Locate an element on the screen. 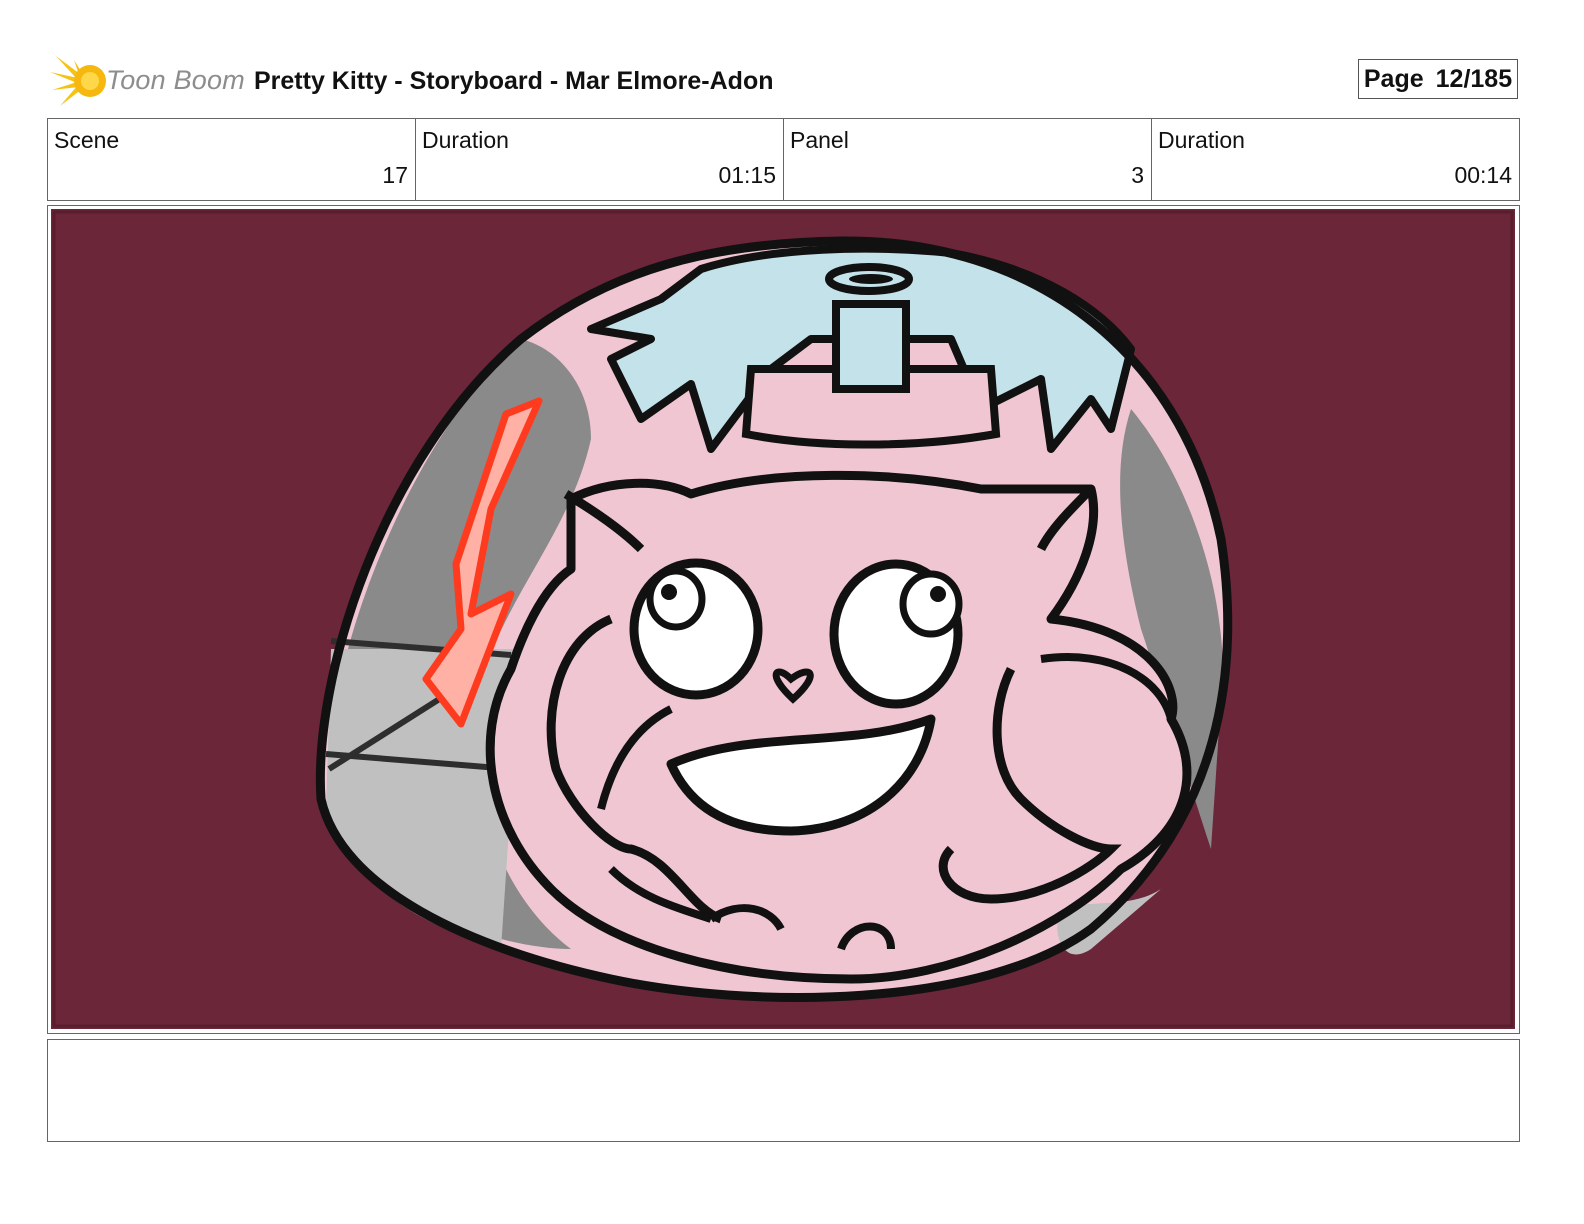 The height and width of the screenshot is (1224, 1584). scene-duration-cell: Duration 01:15 is located at coordinates (600, 159).